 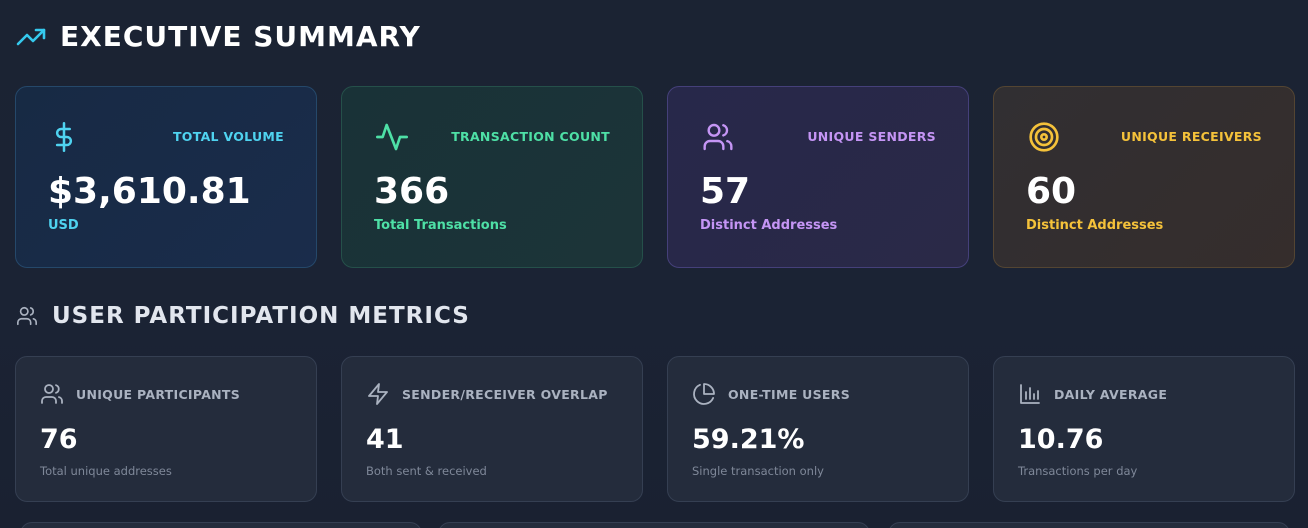 I want to click on transaction-count-card: TRANSACTION COUNT 366 Total Transactions, so click(x=492, y=177).